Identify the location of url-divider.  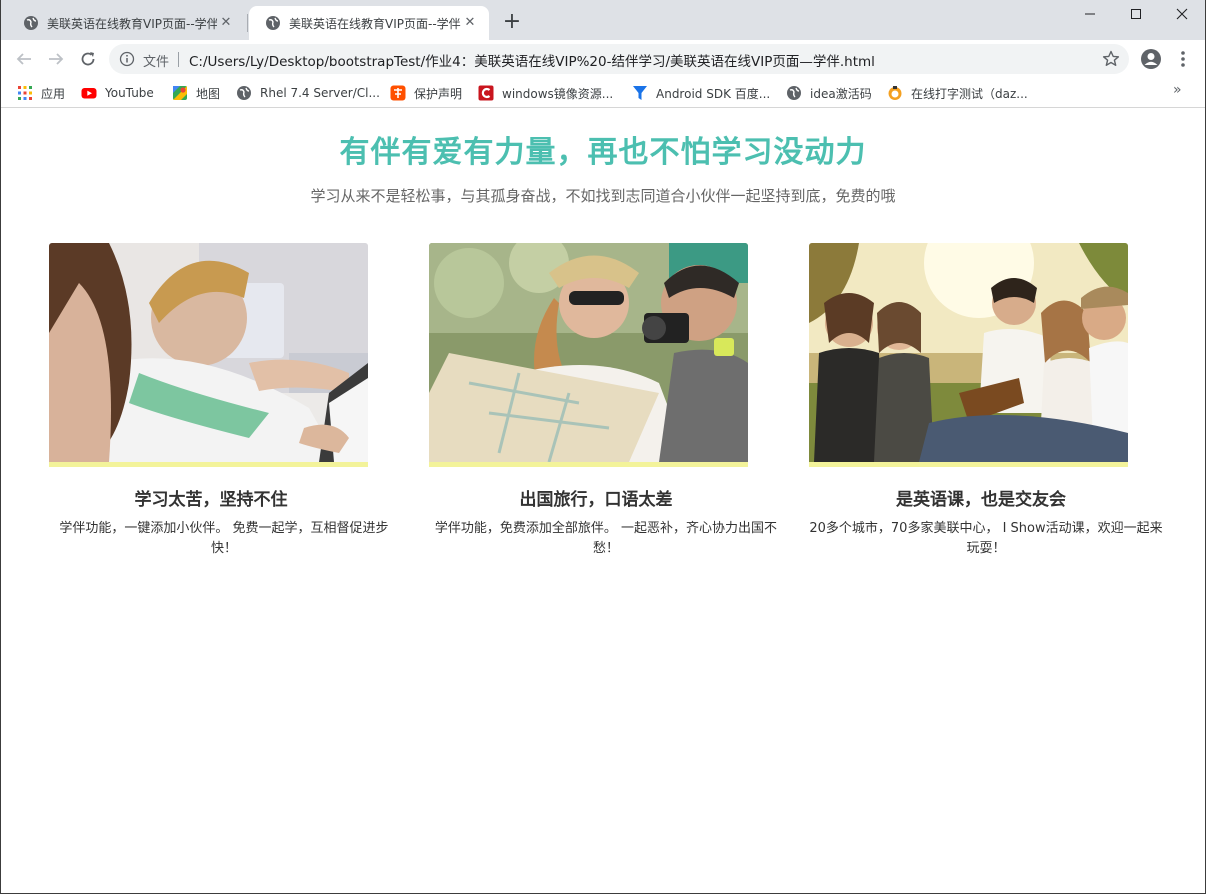
(178, 59).